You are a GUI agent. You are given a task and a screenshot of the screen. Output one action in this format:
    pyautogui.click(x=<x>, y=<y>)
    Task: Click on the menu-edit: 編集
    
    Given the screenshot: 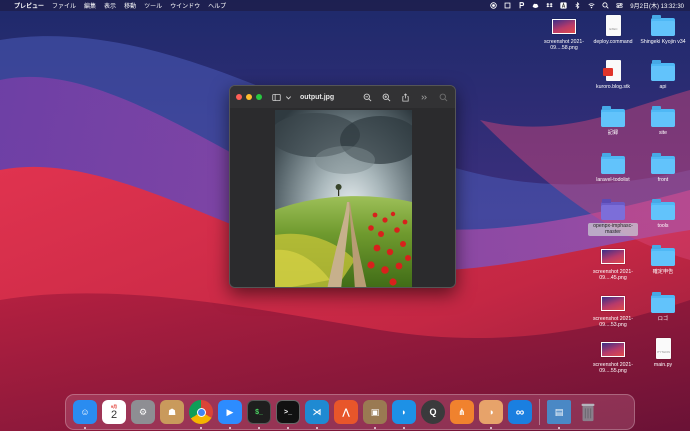 What is the action you would take?
    pyautogui.click(x=90, y=5)
    